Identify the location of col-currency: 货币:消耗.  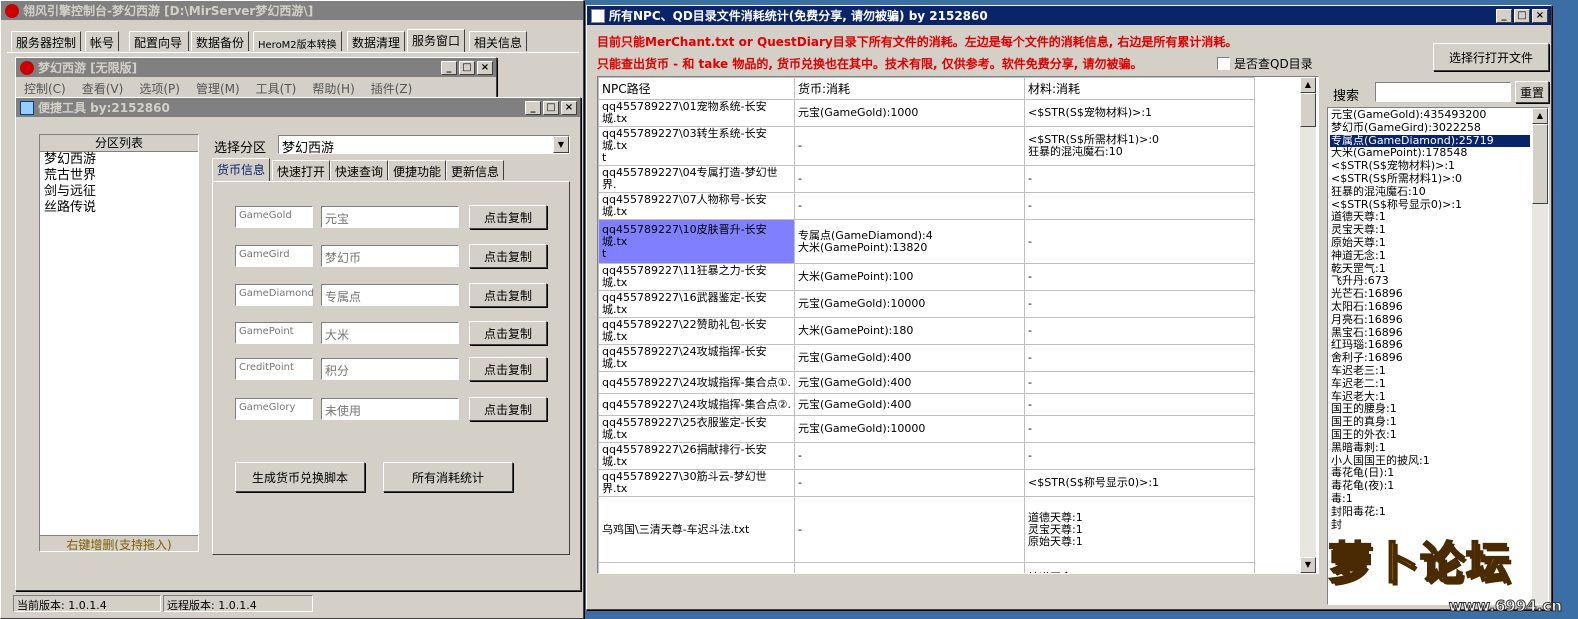
(909, 88).